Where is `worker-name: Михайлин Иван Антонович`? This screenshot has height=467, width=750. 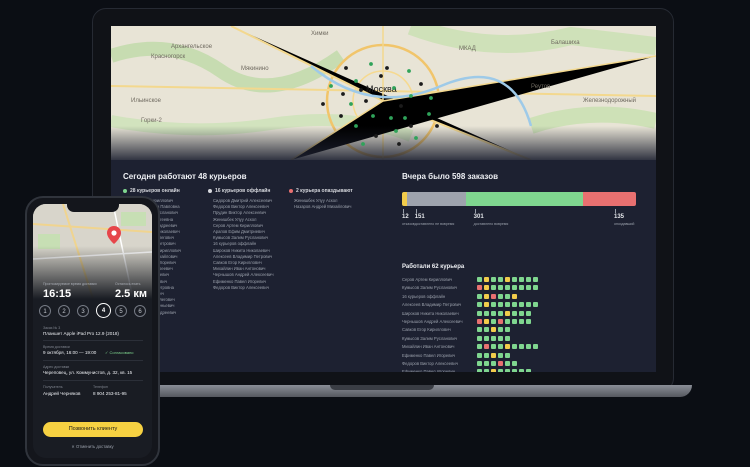
worker-name: Михайлин Иван Антонович is located at coordinates (428, 347).